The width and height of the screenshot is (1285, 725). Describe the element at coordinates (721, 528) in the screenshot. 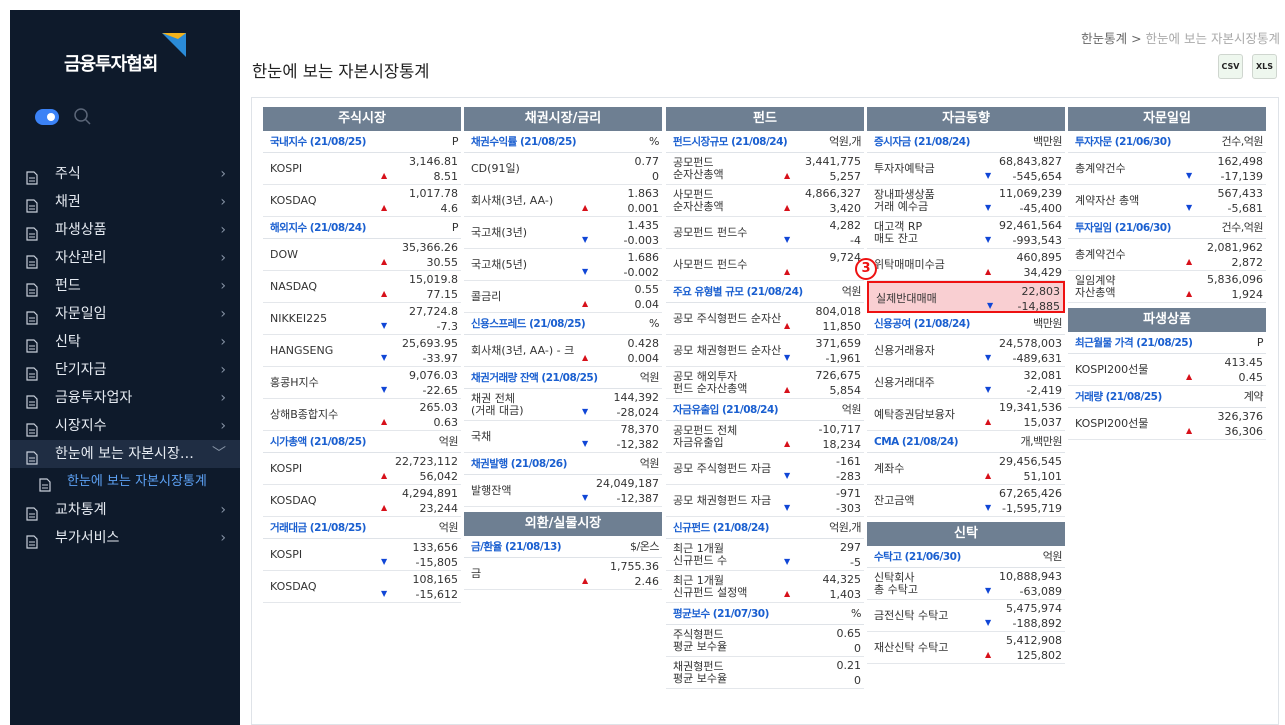

I see `section-title: 신규펀드 (21/08/24)` at that location.